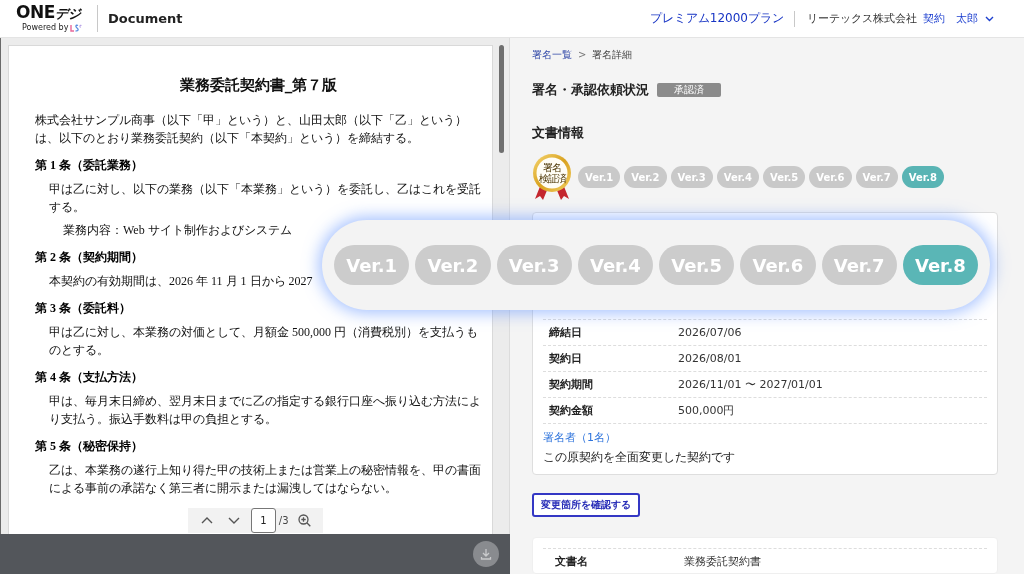 The width and height of the screenshot is (1024, 574). What do you see at coordinates (706, 410) in the screenshot?
I see `field-value: 500,000円` at bounding box center [706, 410].